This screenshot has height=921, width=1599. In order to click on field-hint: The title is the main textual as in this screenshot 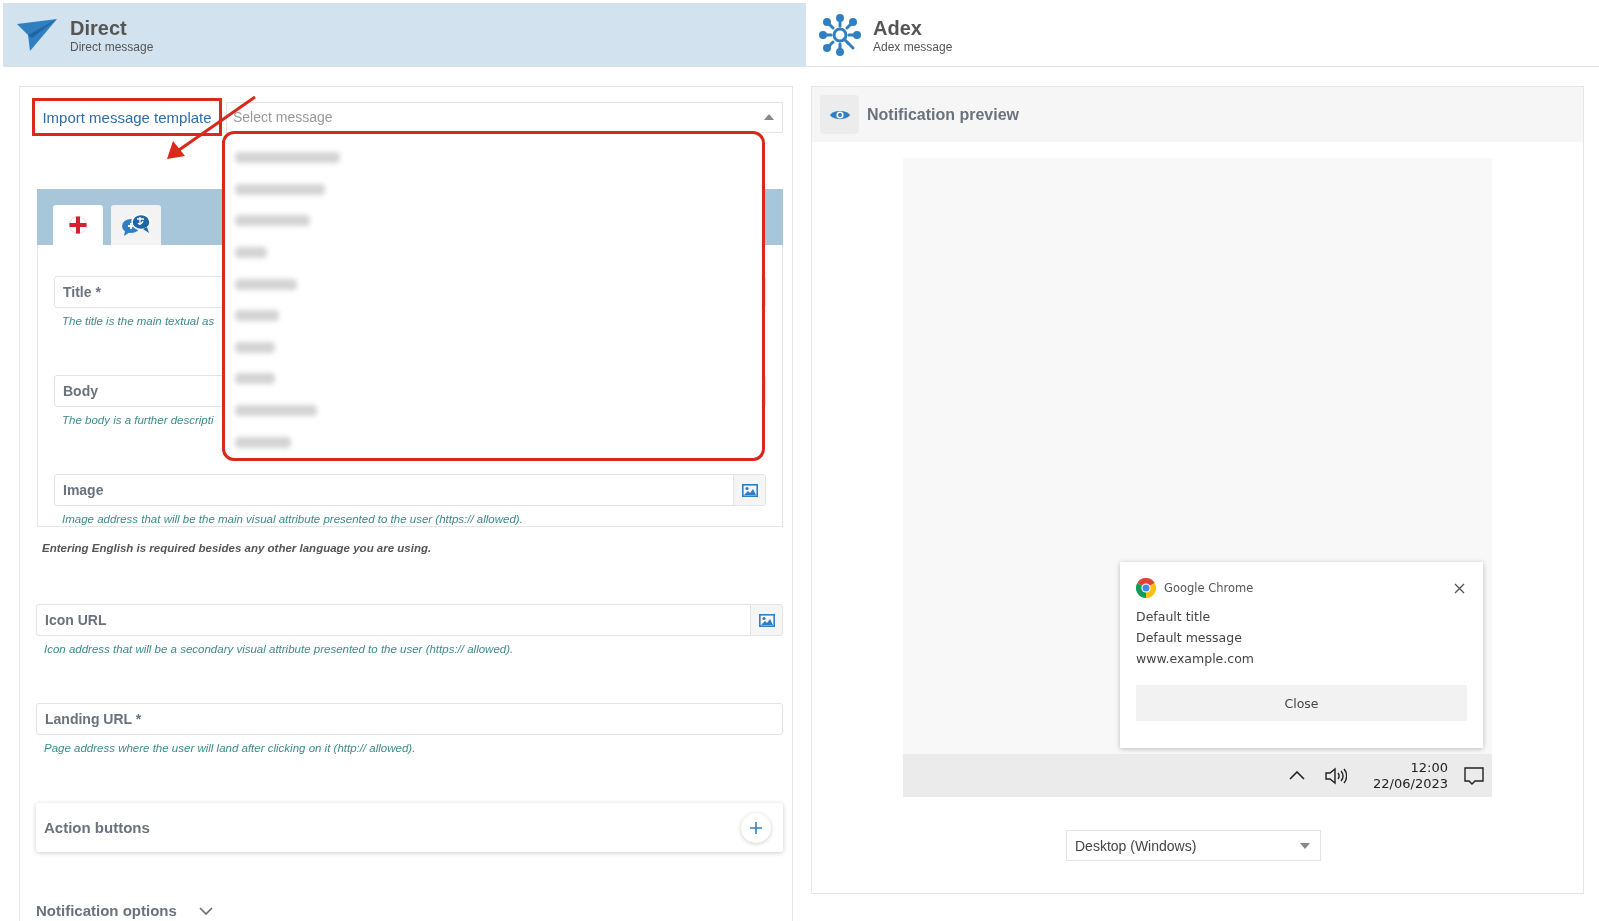, I will do `click(138, 321)`.